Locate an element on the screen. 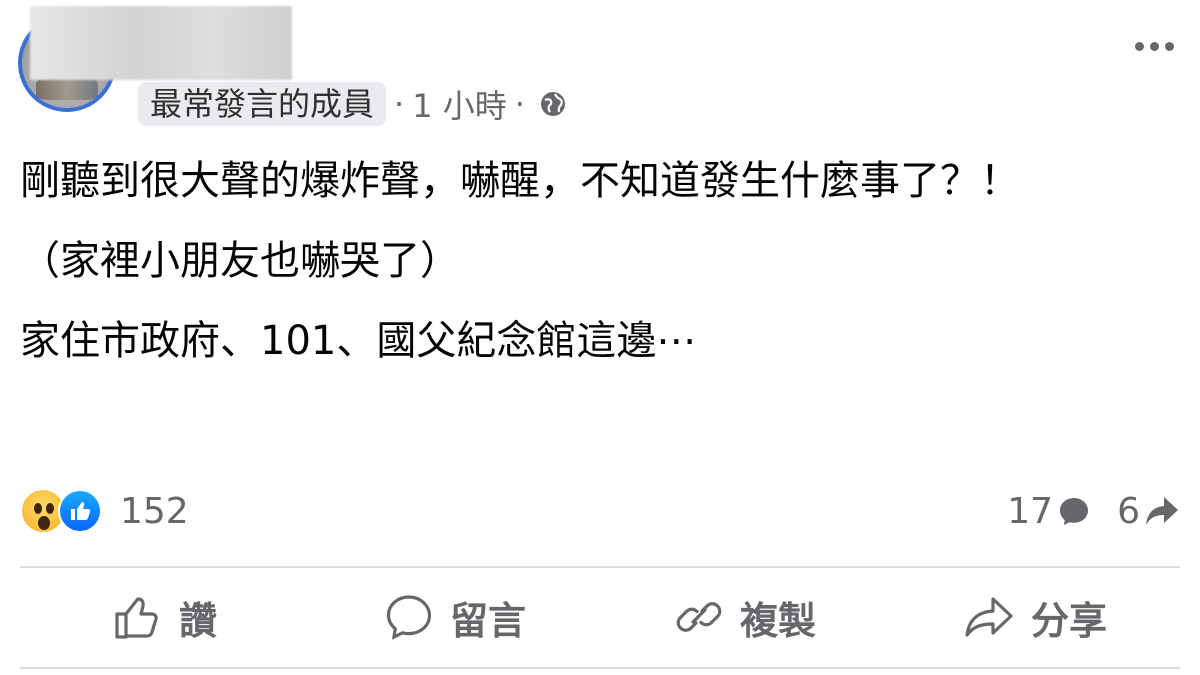 Image resolution: width=1200 pixels, height=675 pixels. share-button: 分享 is located at coordinates (1035, 617).